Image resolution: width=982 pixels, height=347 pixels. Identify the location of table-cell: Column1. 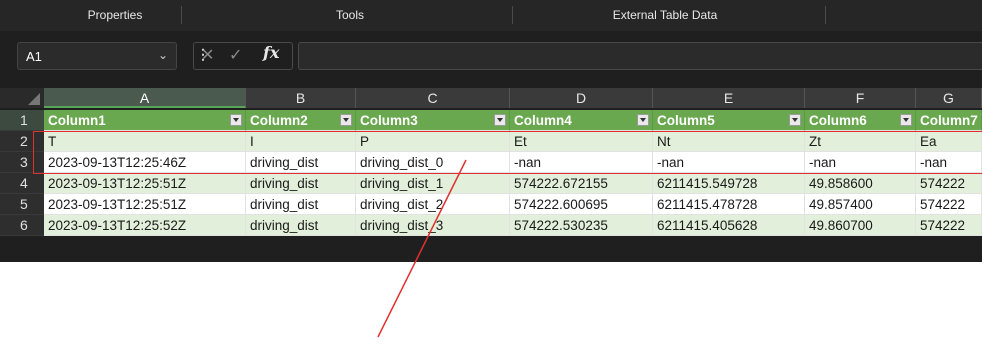
(145, 120).